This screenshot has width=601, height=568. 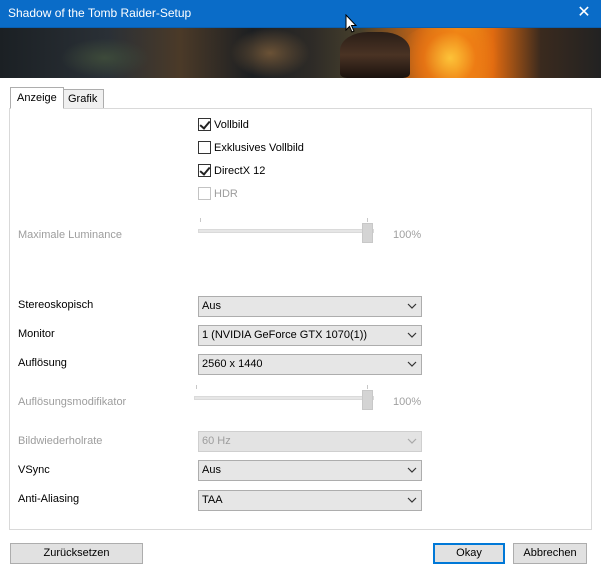 What do you see at coordinates (375, 55) in the screenshot?
I see `banner-character` at bounding box center [375, 55].